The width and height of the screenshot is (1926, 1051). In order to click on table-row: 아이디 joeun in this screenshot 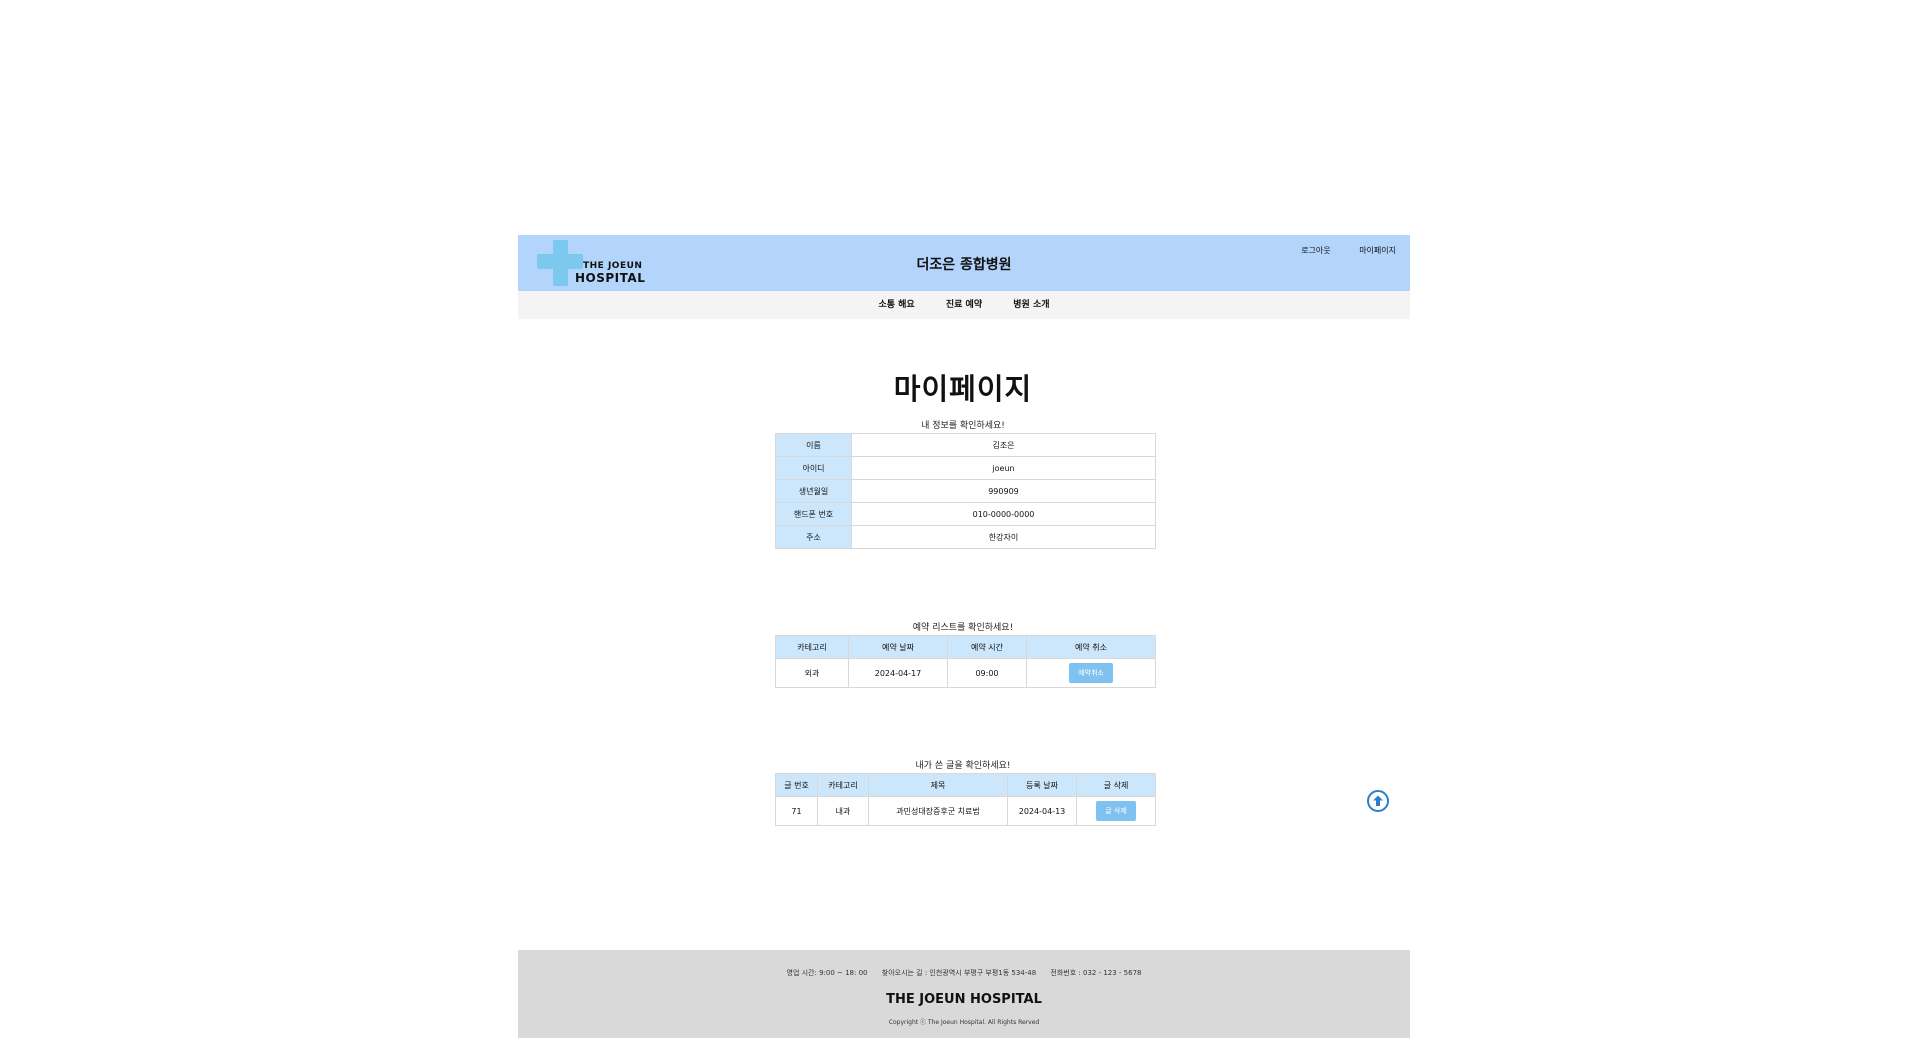, I will do `click(965, 468)`.